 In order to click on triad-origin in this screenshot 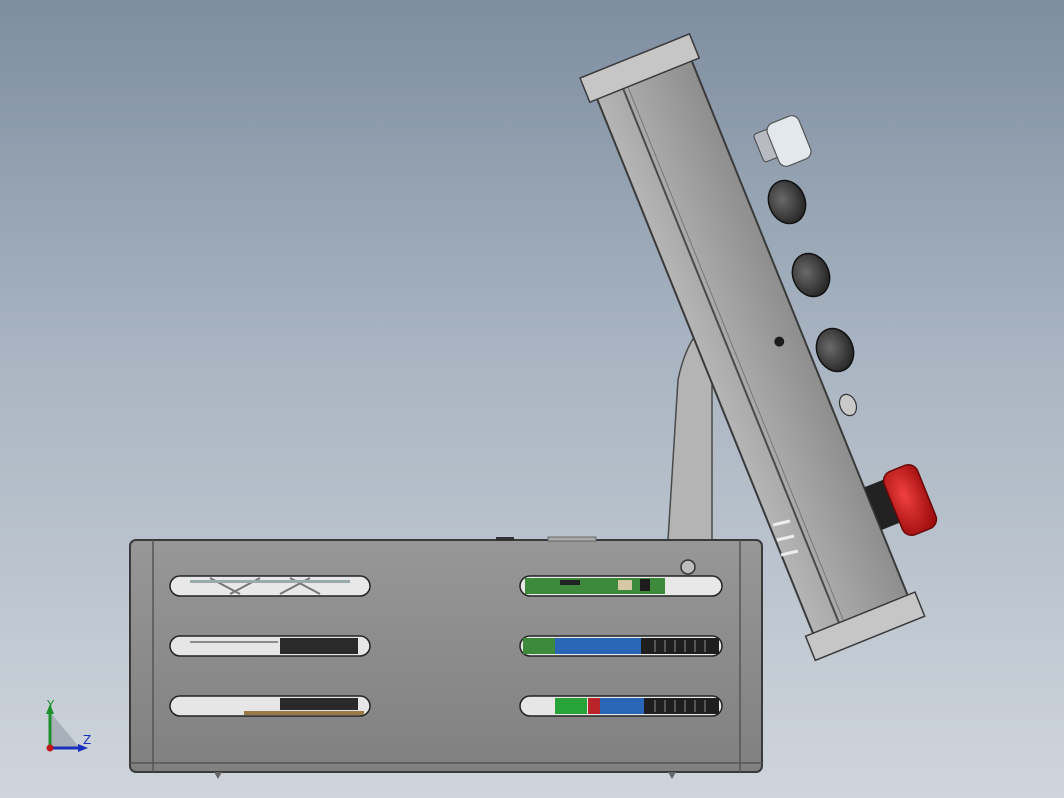, I will do `click(50, 748)`.